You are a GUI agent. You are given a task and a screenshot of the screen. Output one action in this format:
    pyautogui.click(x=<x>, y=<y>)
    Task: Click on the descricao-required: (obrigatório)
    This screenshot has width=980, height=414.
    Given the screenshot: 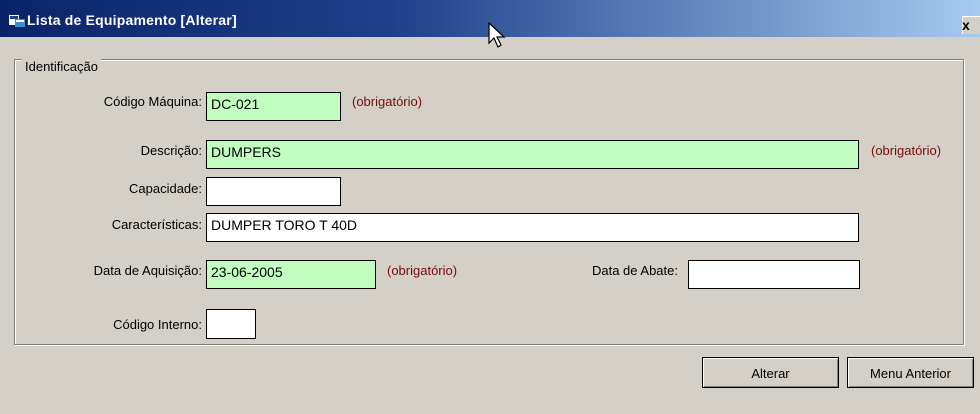 What is the action you would take?
    pyautogui.click(x=906, y=150)
    